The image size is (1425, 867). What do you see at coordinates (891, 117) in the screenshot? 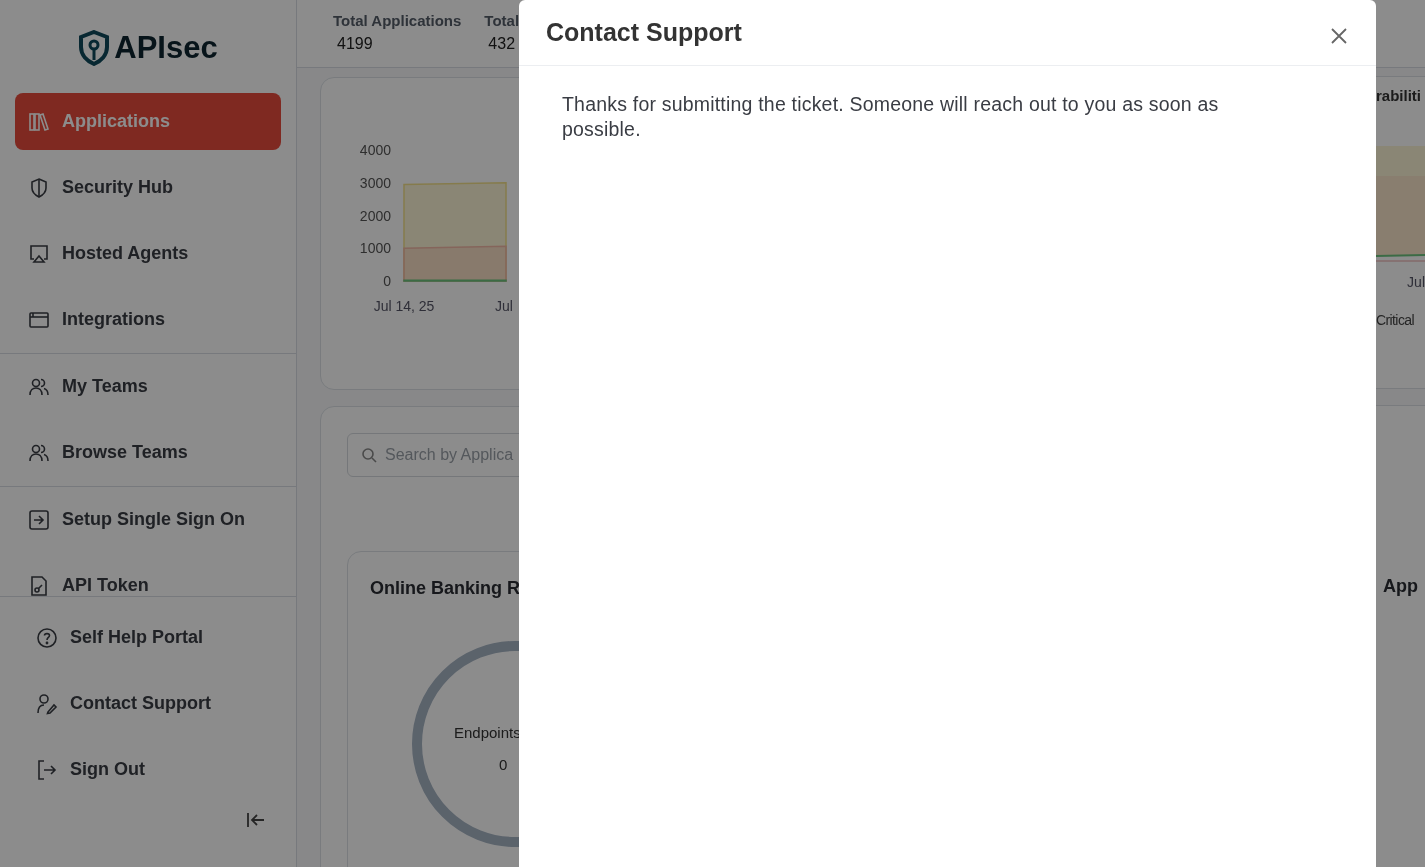
I see `modal-message: Thanks for submitting the ticket. Someone will reach out to you as soon as possible.` at bounding box center [891, 117].